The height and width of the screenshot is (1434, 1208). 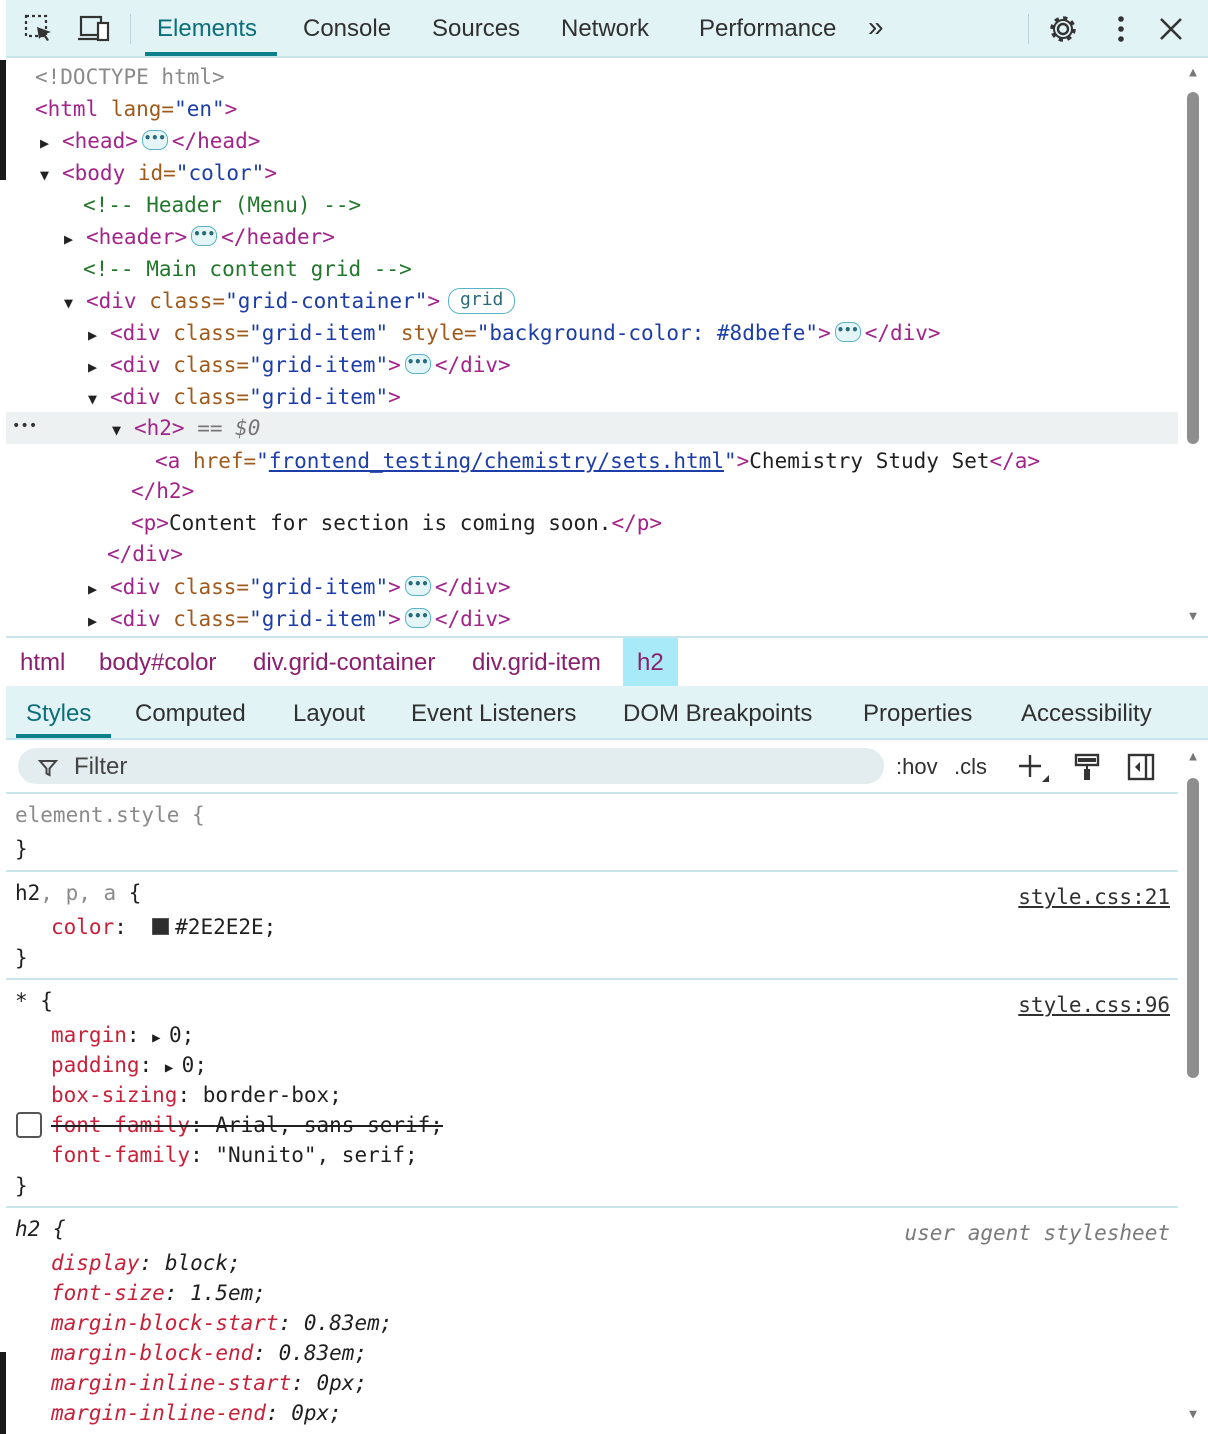 What do you see at coordinates (876, 28) in the screenshot?
I see `more-tabs-chevron-icon: »` at bounding box center [876, 28].